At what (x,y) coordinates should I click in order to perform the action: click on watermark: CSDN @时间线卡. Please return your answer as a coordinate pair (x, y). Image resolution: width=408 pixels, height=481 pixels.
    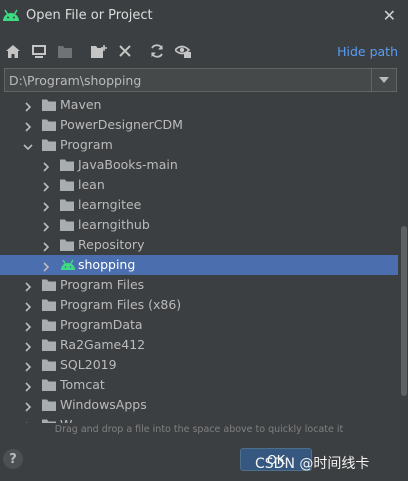
    Looking at the image, I should click on (312, 464).